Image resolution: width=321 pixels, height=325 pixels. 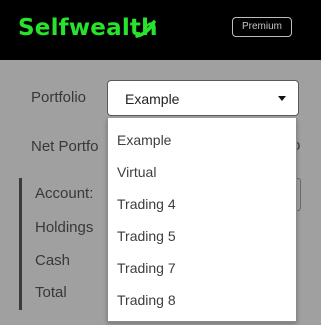 What do you see at coordinates (146, 300) in the screenshot?
I see `dropdown-option-trading-8: Trading 8` at bounding box center [146, 300].